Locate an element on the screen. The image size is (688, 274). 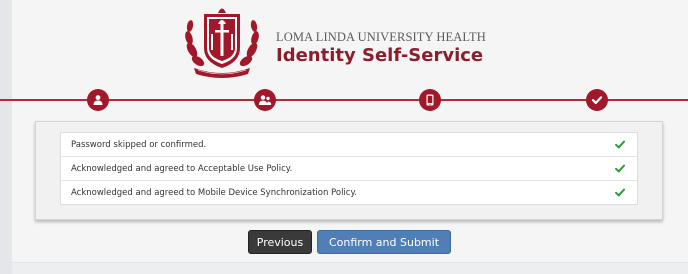
confirm-and-submit-button: Confirm and Submit is located at coordinates (384, 242).